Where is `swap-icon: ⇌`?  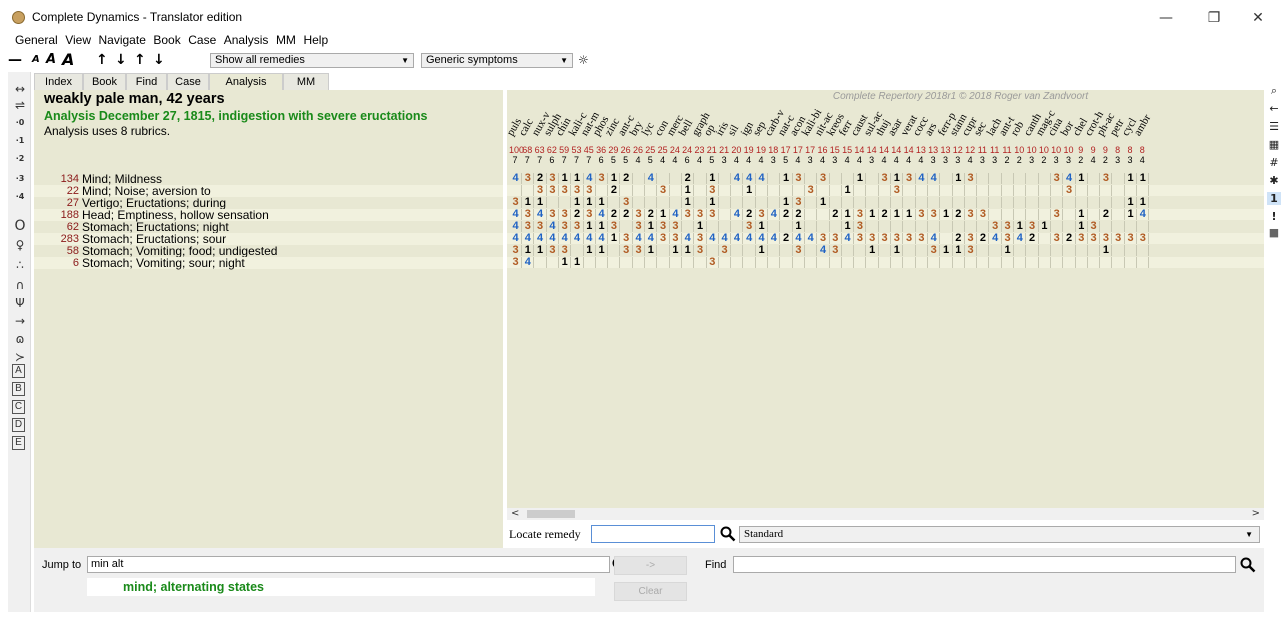
swap-icon: ⇌ is located at coordinates (20, 105).